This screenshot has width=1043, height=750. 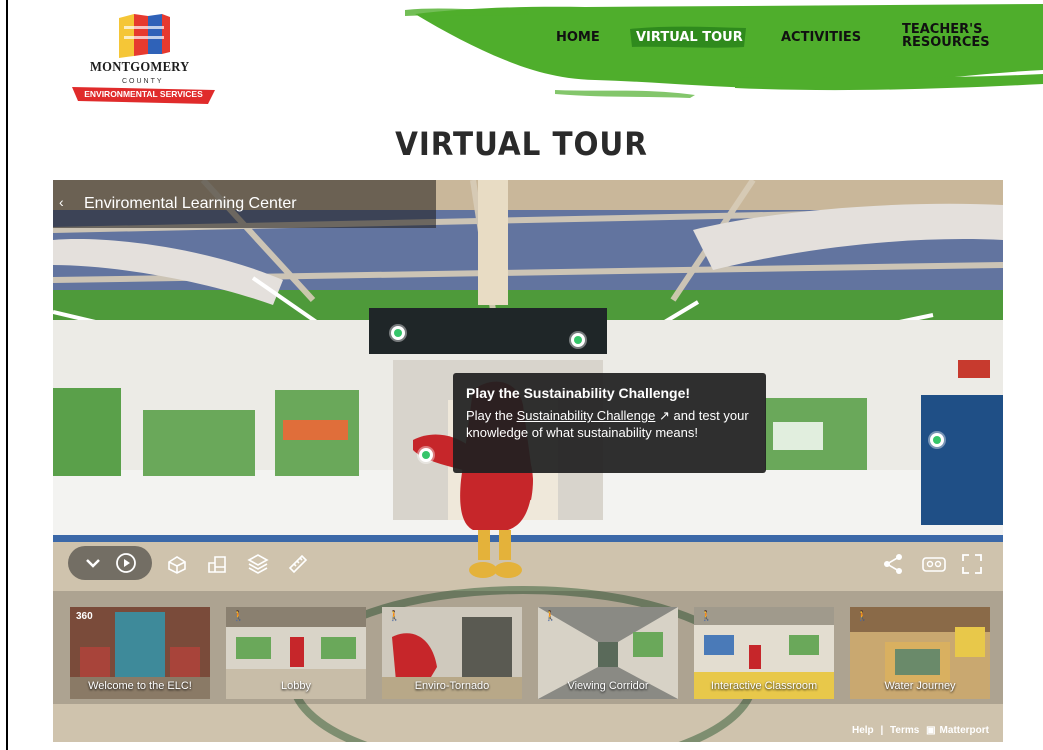 What do you see at coordinates (177, 564) in the screenshot?
I see `dollhouse-view-icon` at bounding box center [177, 564].